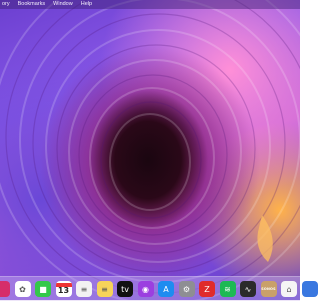  What do you see at coordinates (289, 289) in the screenshot?
I see `home-icon: ⌂` at bounding box center [289, 289].